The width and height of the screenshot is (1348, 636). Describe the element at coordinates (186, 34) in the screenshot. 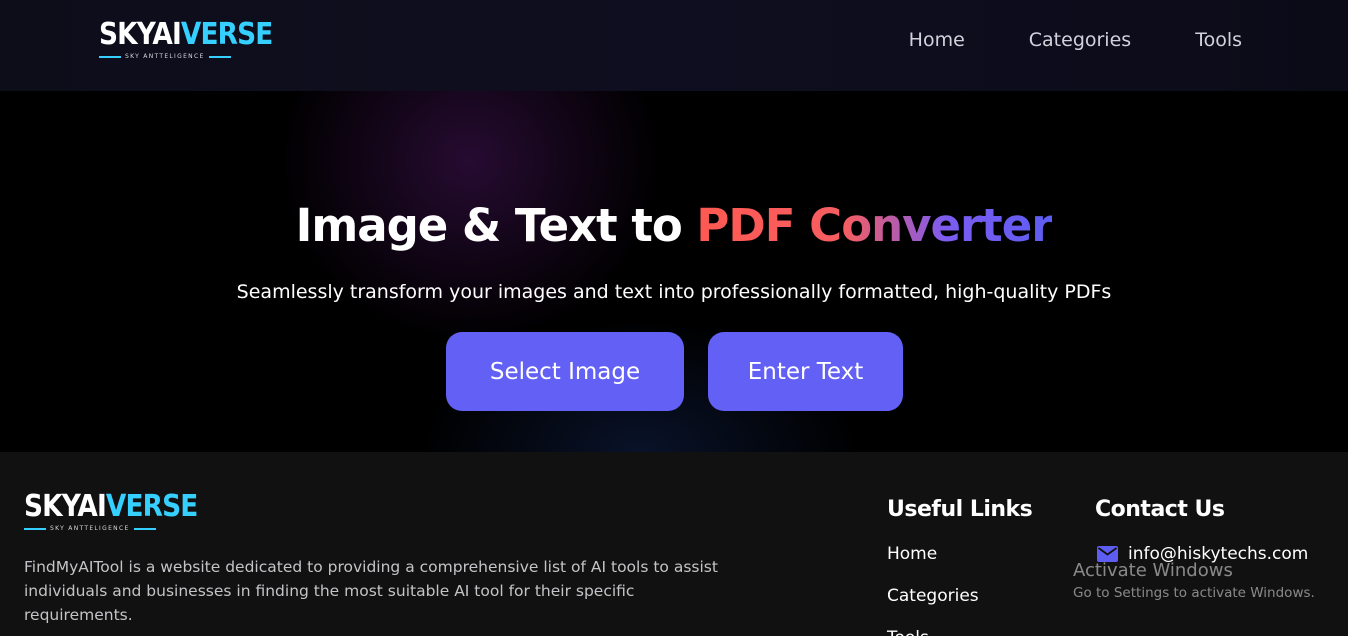

I see `logo-wordmark: SKYAIVERSE` at that location.